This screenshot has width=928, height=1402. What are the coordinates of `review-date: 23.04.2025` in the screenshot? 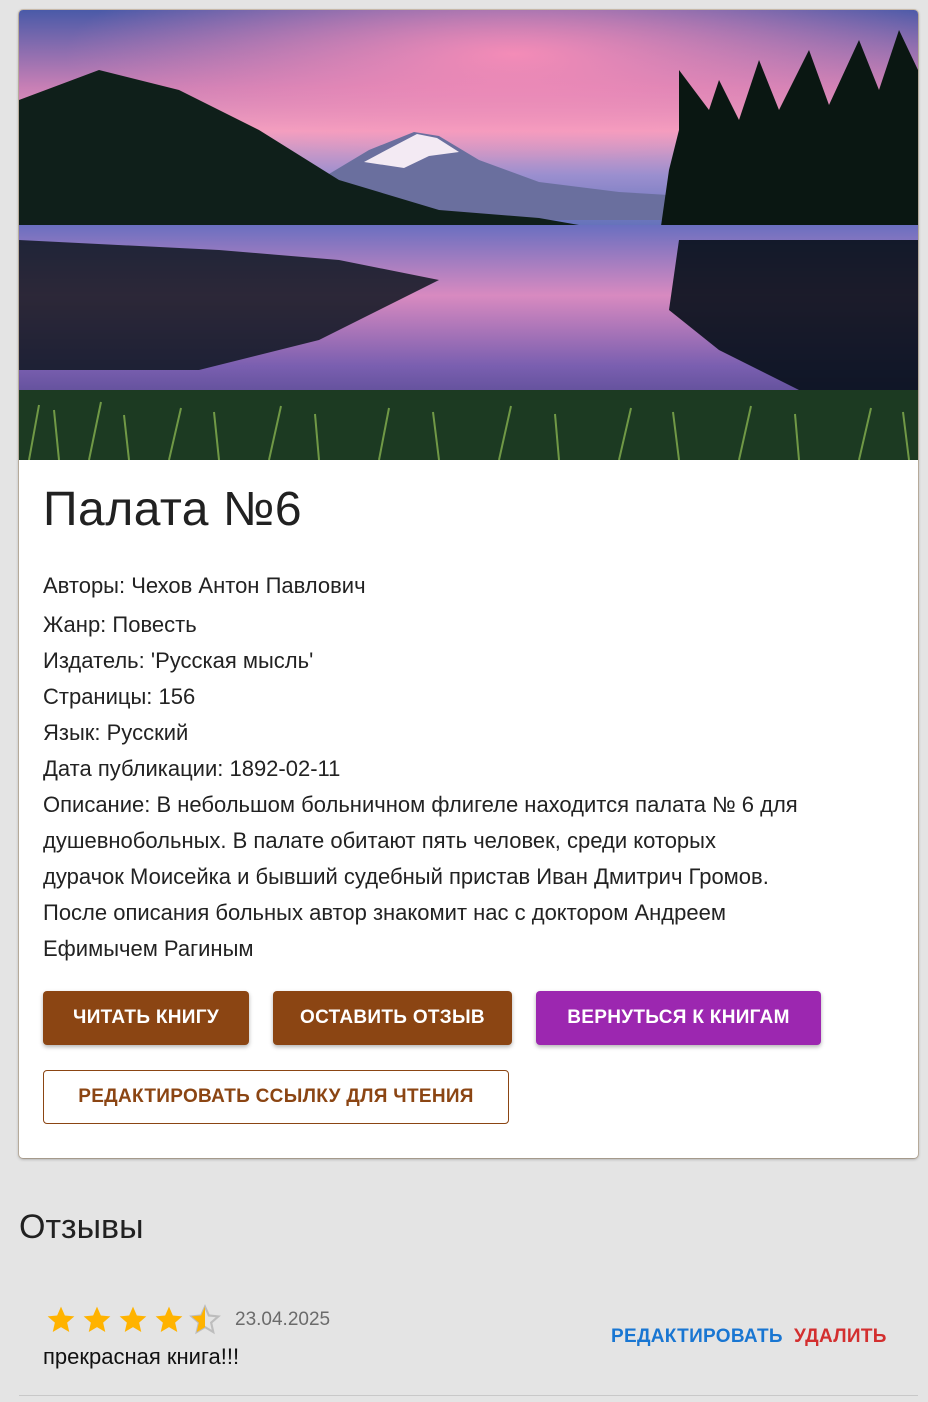 It's located at (283, 1319).